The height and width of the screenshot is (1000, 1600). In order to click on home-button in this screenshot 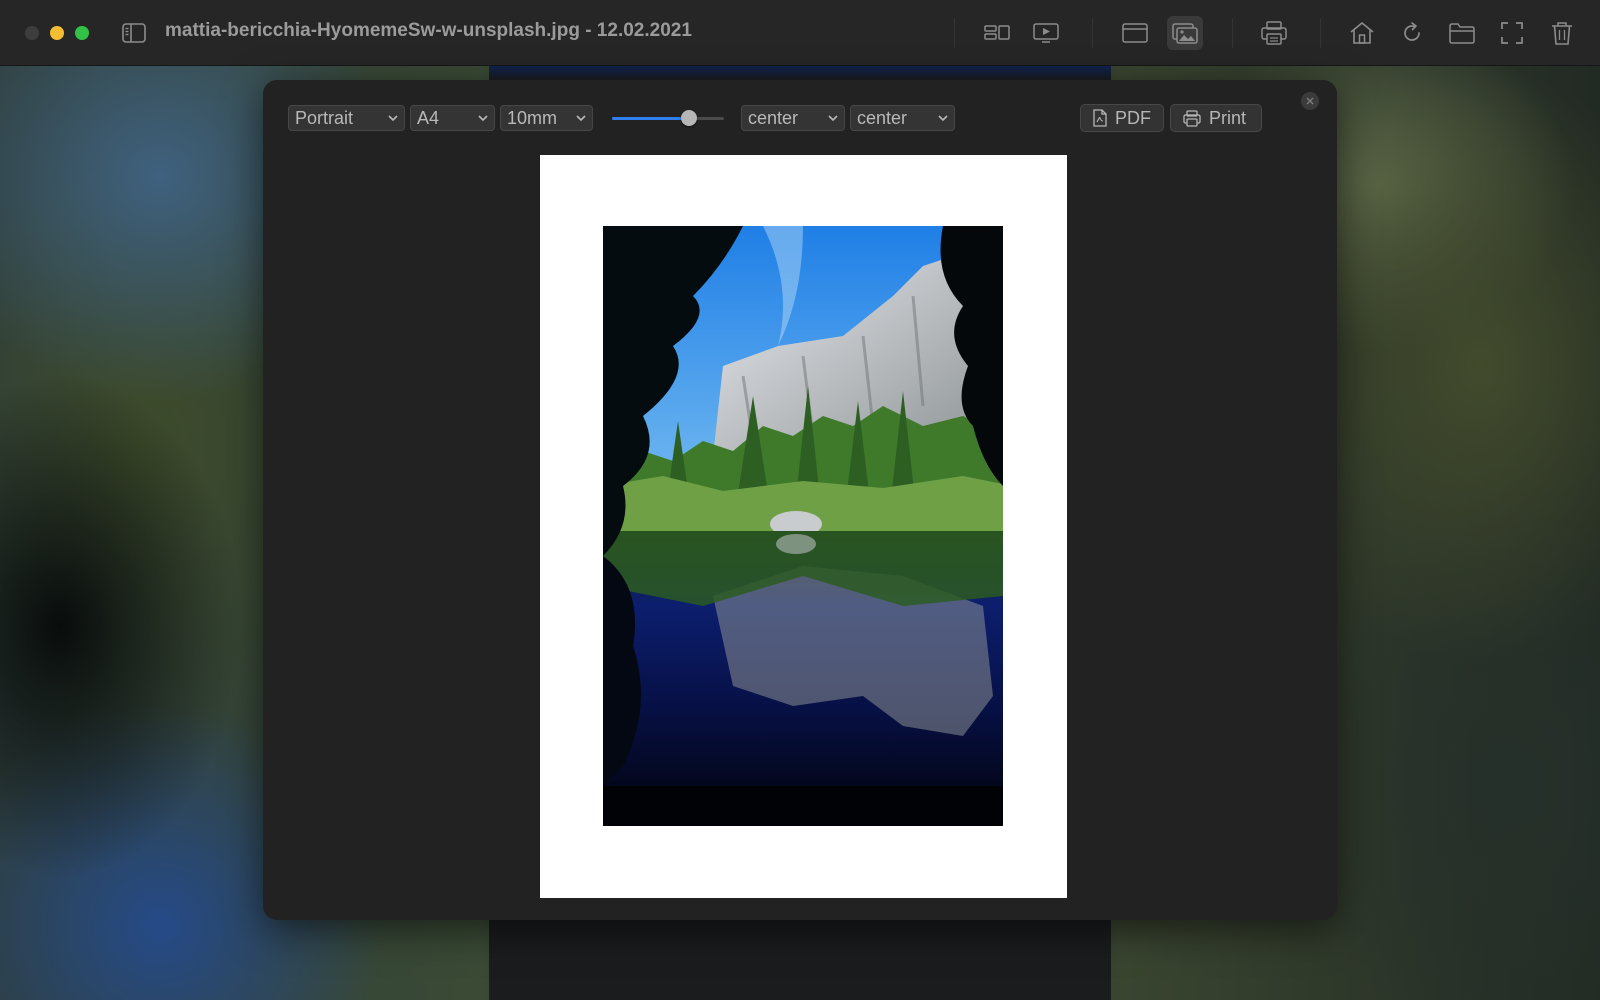, I will do `click(1362, 33)`.